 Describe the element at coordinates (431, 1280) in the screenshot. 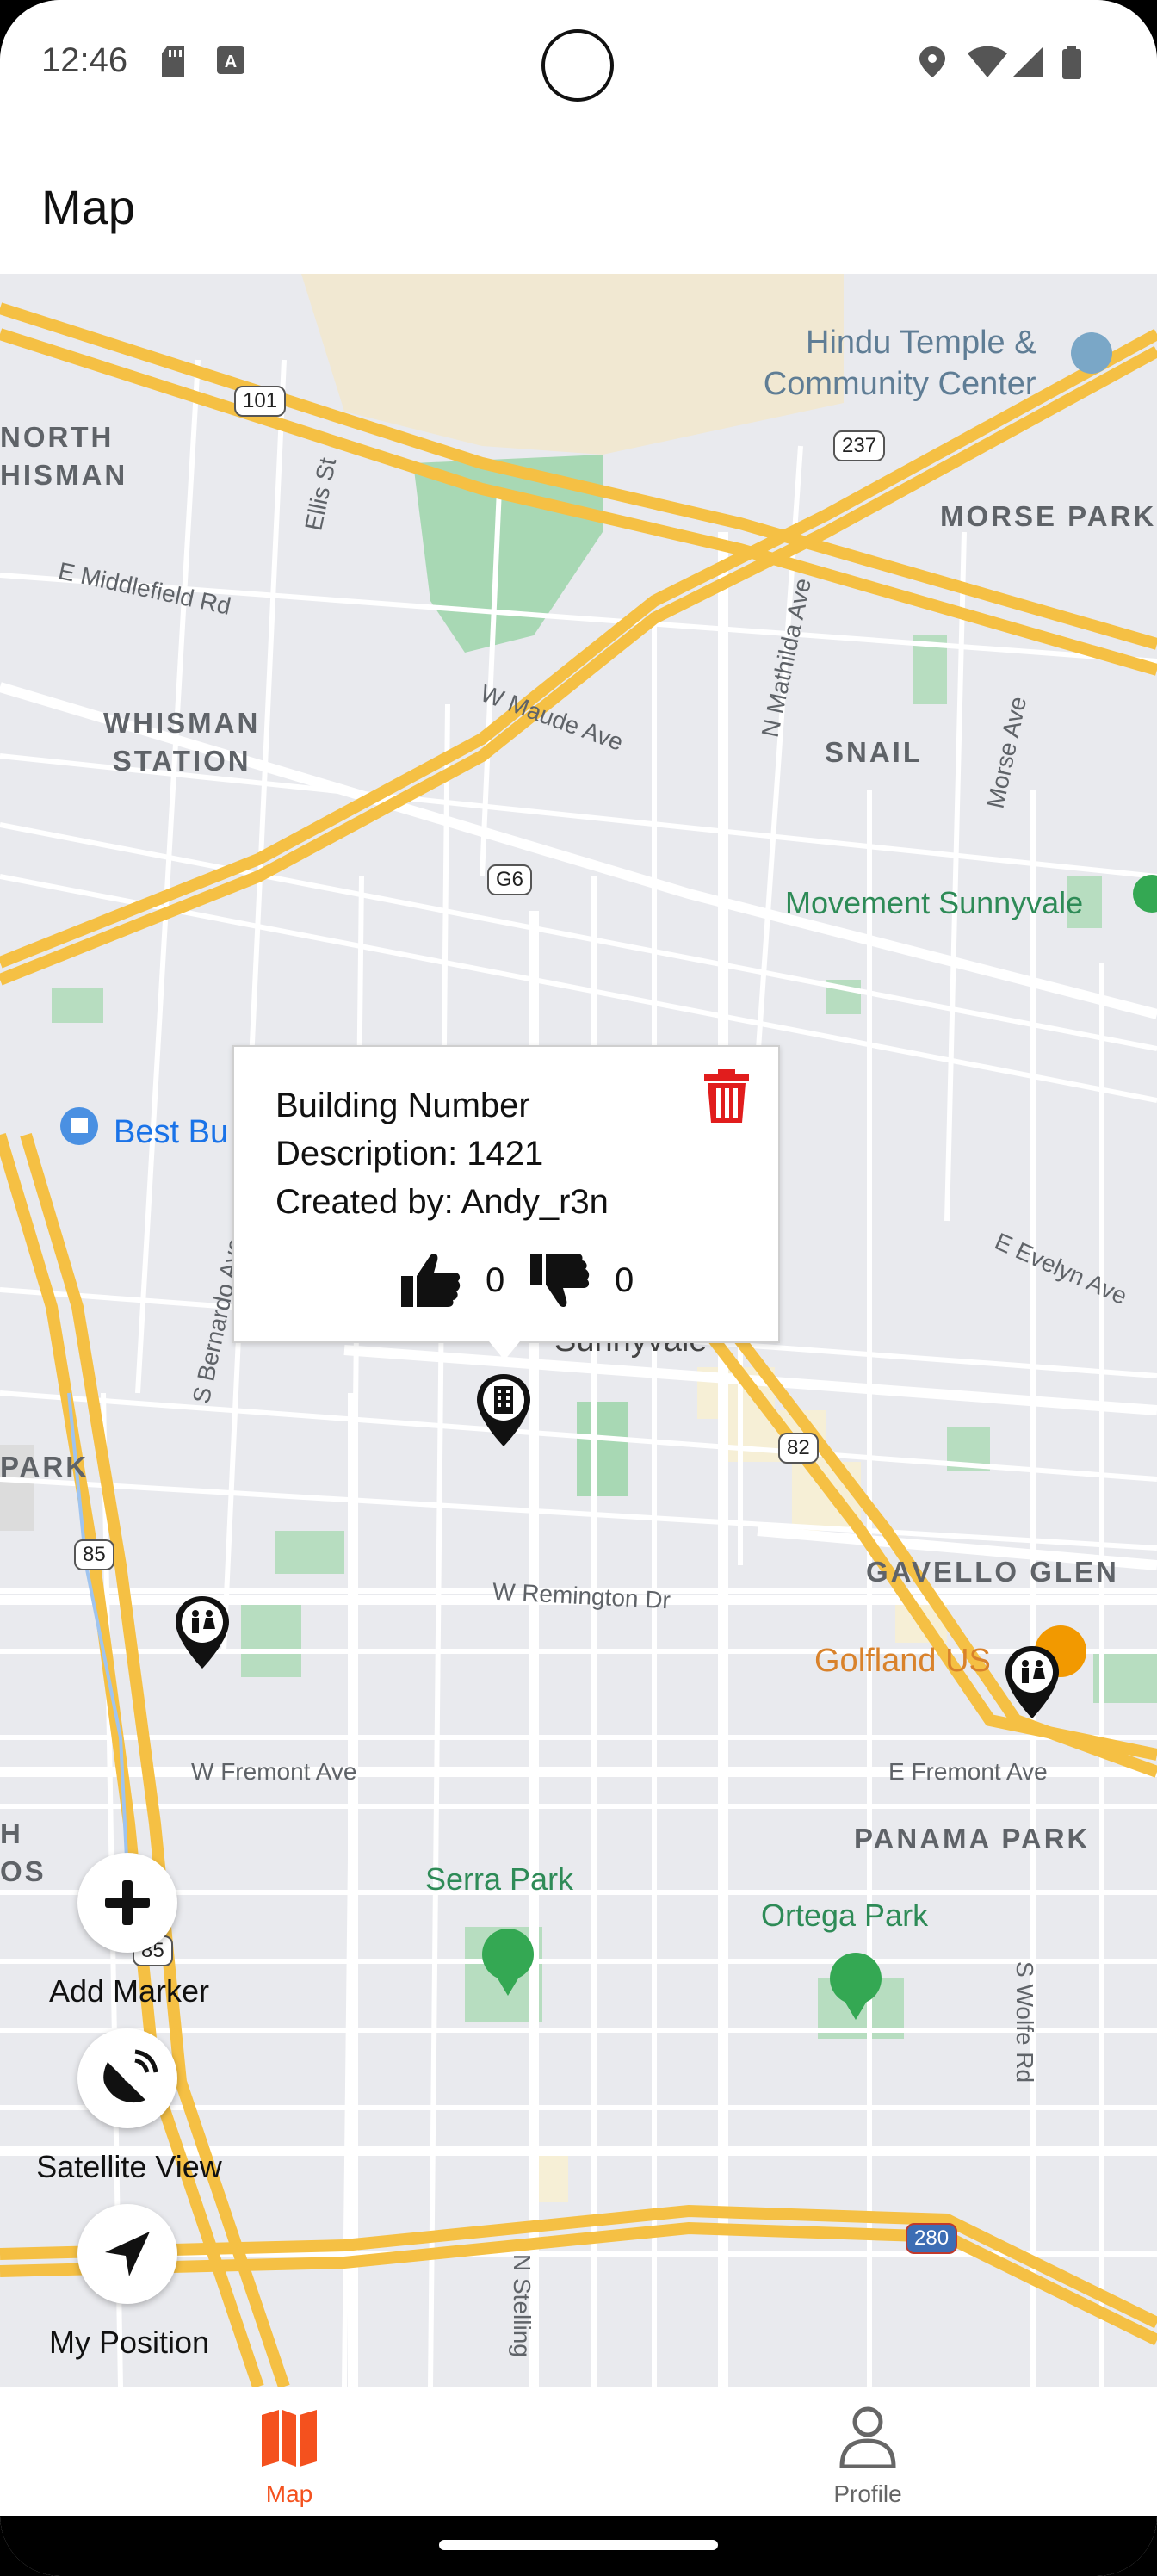

I see `thumbs-up-icon` at that location.